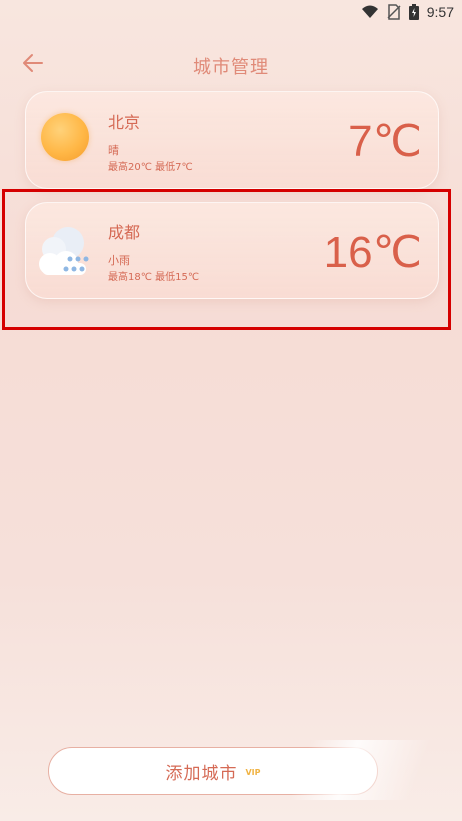 The width and height of the screenshot is (462, 821). I want to click on status-time: 9:57, so click(440, 12).